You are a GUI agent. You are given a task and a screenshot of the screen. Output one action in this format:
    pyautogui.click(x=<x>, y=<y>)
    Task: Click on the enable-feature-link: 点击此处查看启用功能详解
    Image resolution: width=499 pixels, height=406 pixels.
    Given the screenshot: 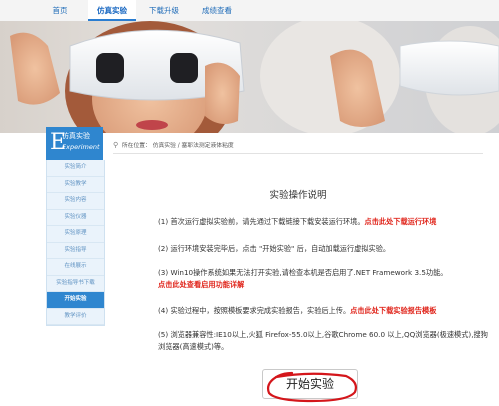 What is the action you would take?
    pyautogui.click(x=201, y=284)
    